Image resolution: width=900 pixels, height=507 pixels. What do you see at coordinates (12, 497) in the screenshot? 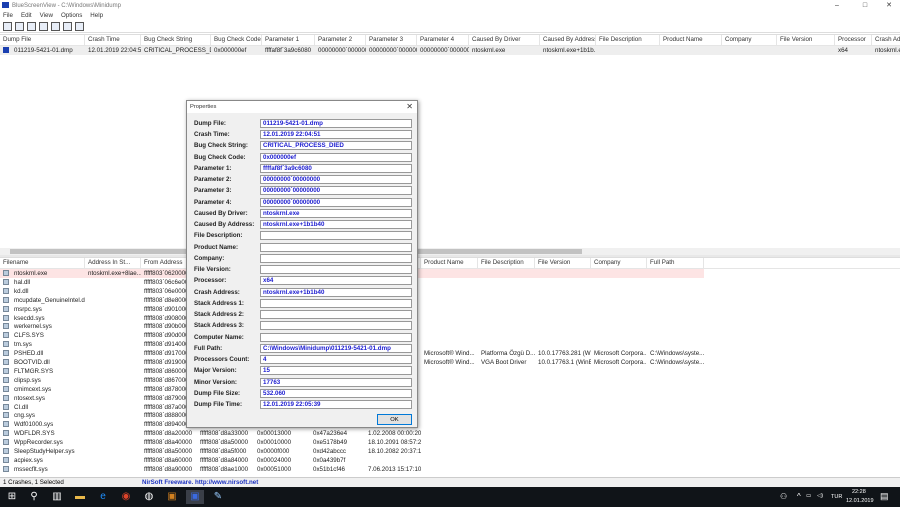
I see `start-icon: ⊞` at bounding box center [12, 497].